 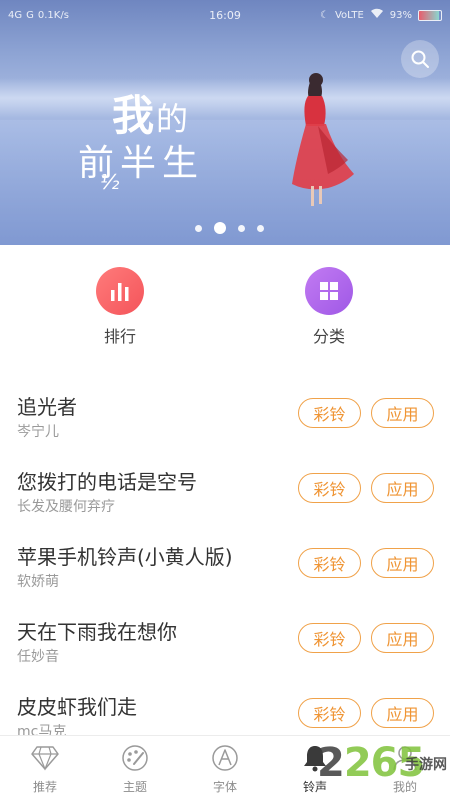 I want to click on banner-horizon, so click(x=225, y=98).